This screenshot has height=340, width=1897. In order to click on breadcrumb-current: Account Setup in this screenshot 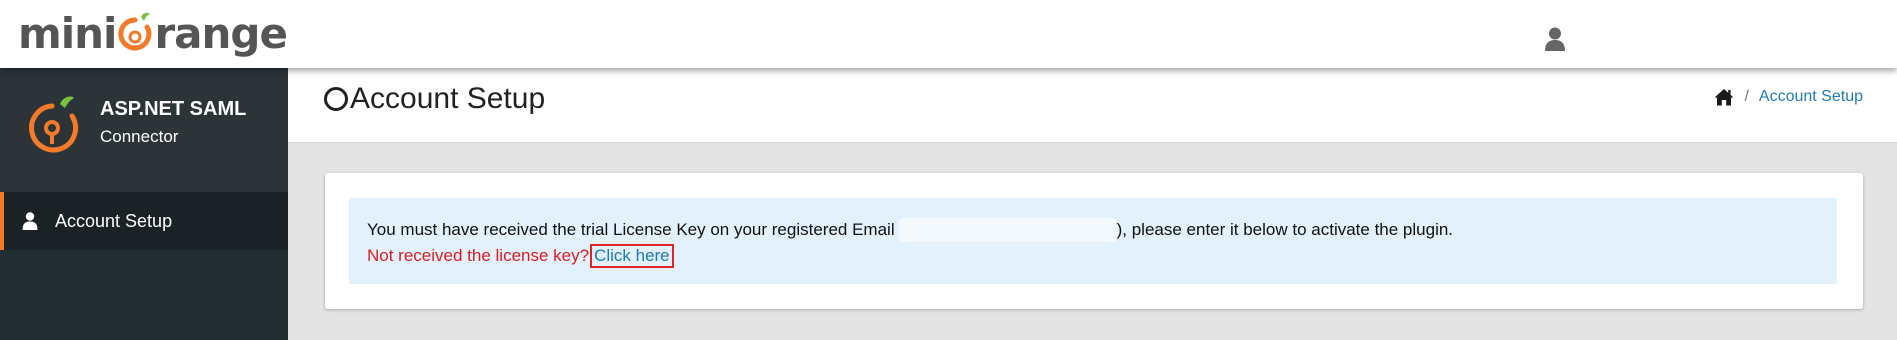, I will do `click(1811, 97)`.